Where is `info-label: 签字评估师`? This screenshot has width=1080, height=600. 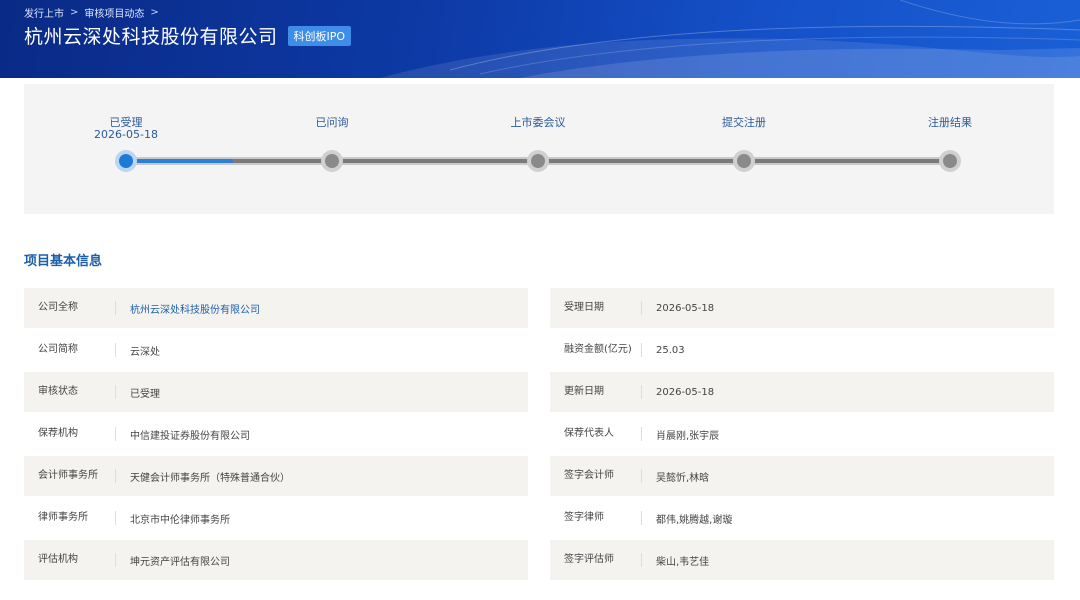
info-label: 签字评估师 is located at coordinates (596, 560).